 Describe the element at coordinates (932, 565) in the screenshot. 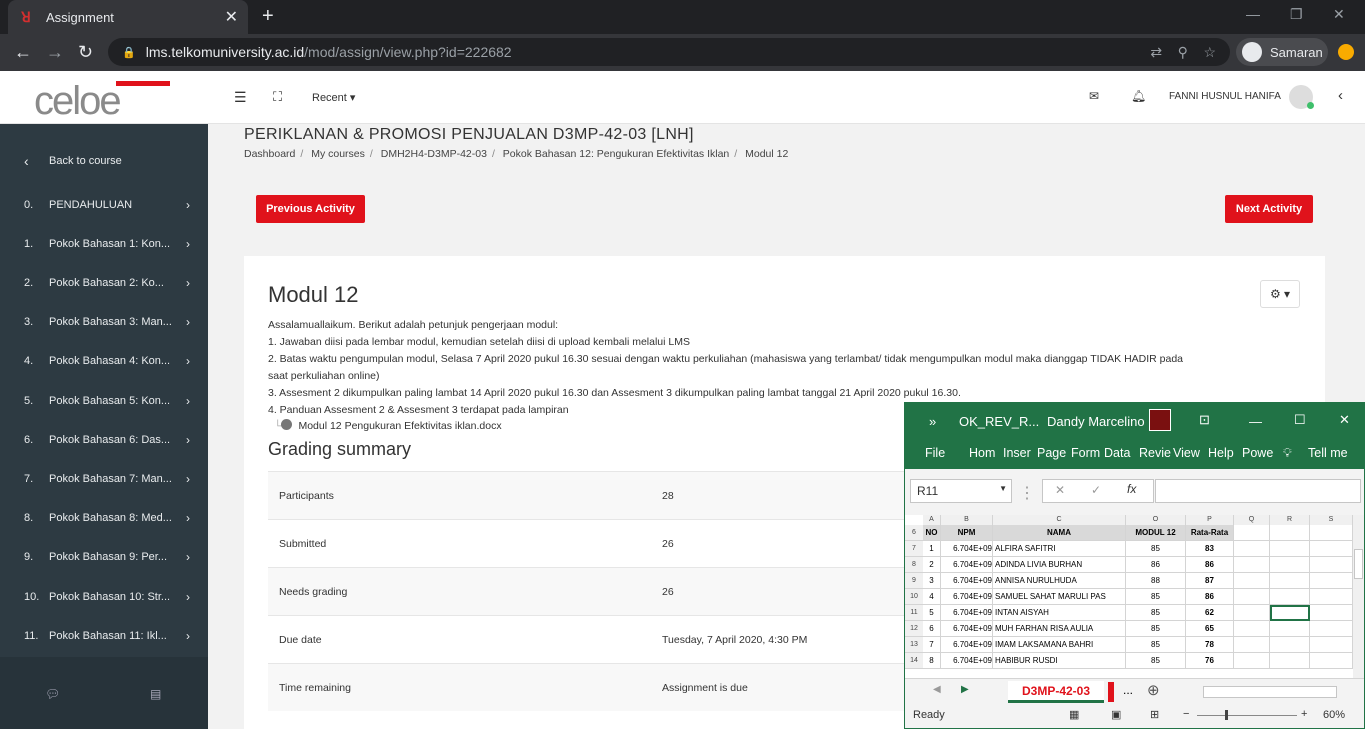

I see `spreadsheet-cell: 2` at that location.